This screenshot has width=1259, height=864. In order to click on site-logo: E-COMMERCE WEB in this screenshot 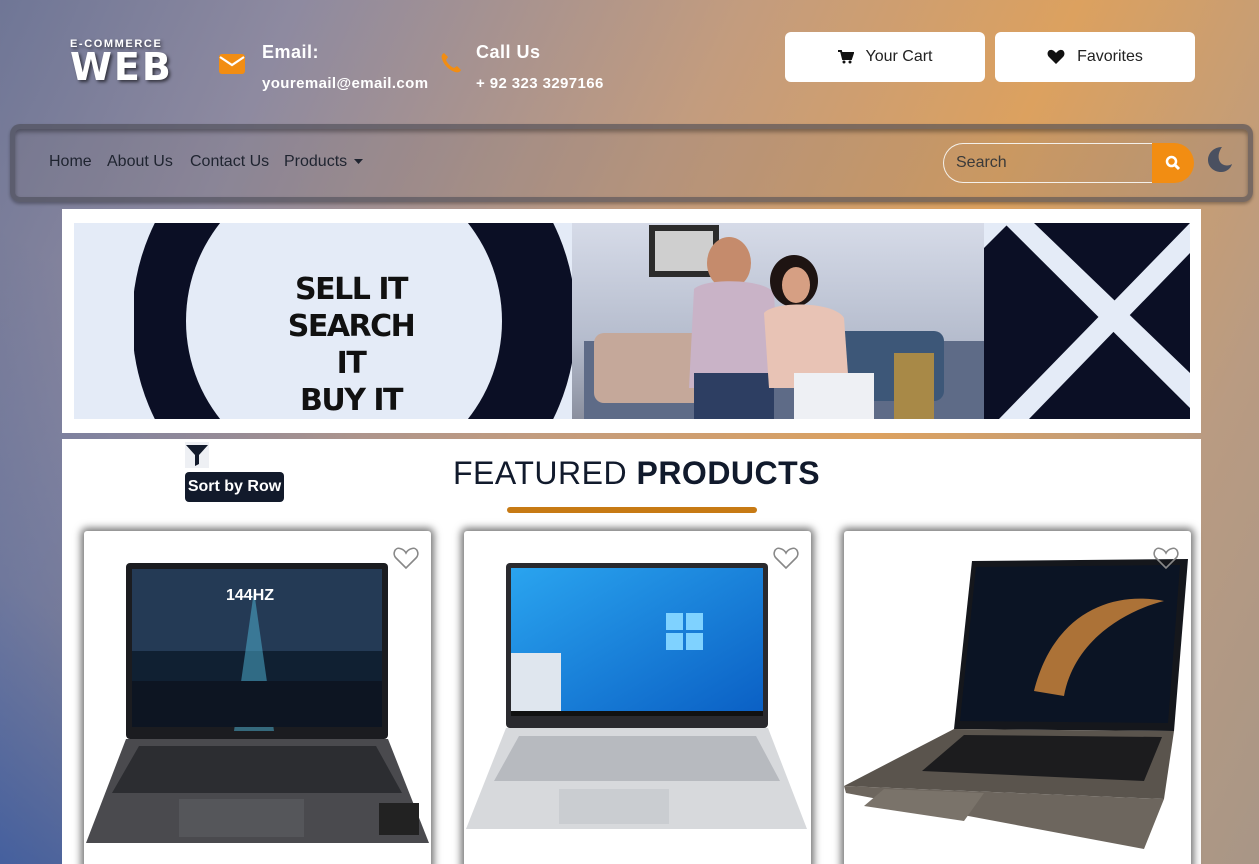, I will do `click(121, 63)`.